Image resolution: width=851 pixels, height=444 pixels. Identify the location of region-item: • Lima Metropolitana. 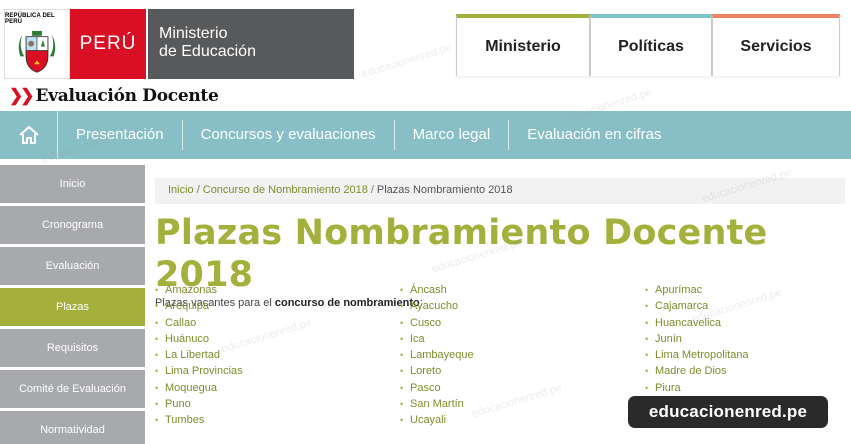
(697, 355).